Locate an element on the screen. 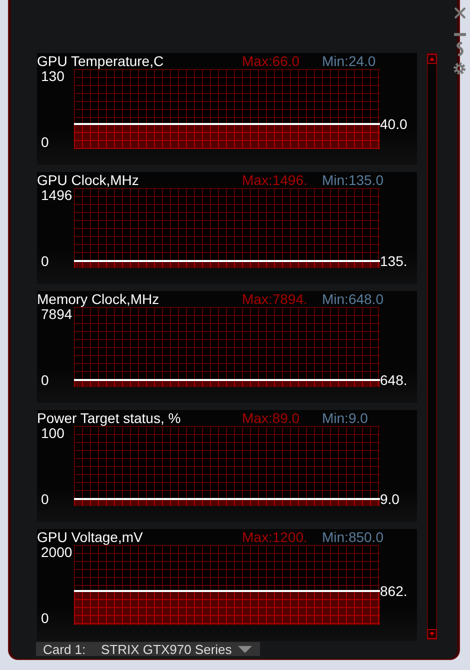 The height and width of the screenshot is (670, 470). axis-label: 1496 is located at coordinates (57, 195).